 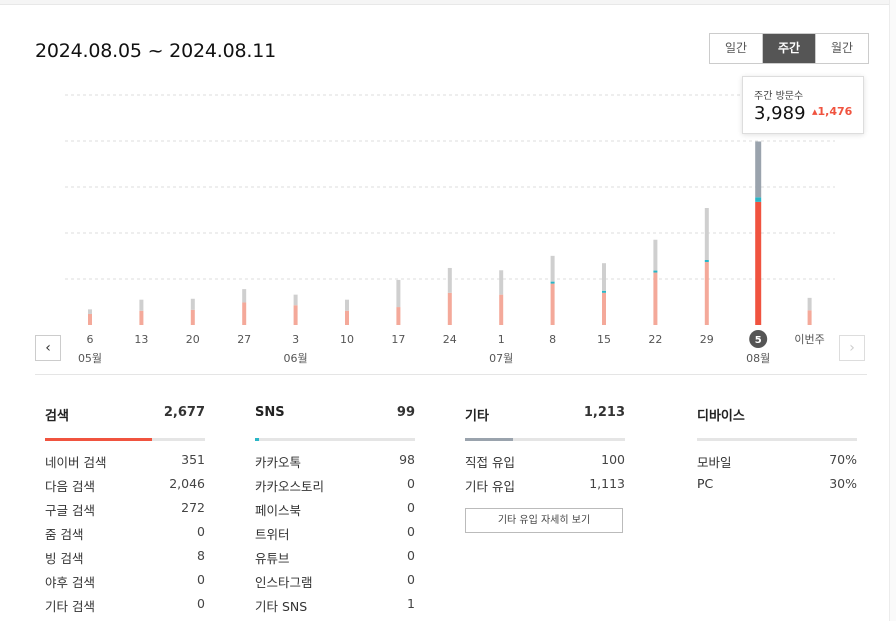 What do you see at coordinates (411, 603) in the screenshot?
I see `row-value: 1` at bounding box center [411, 603].